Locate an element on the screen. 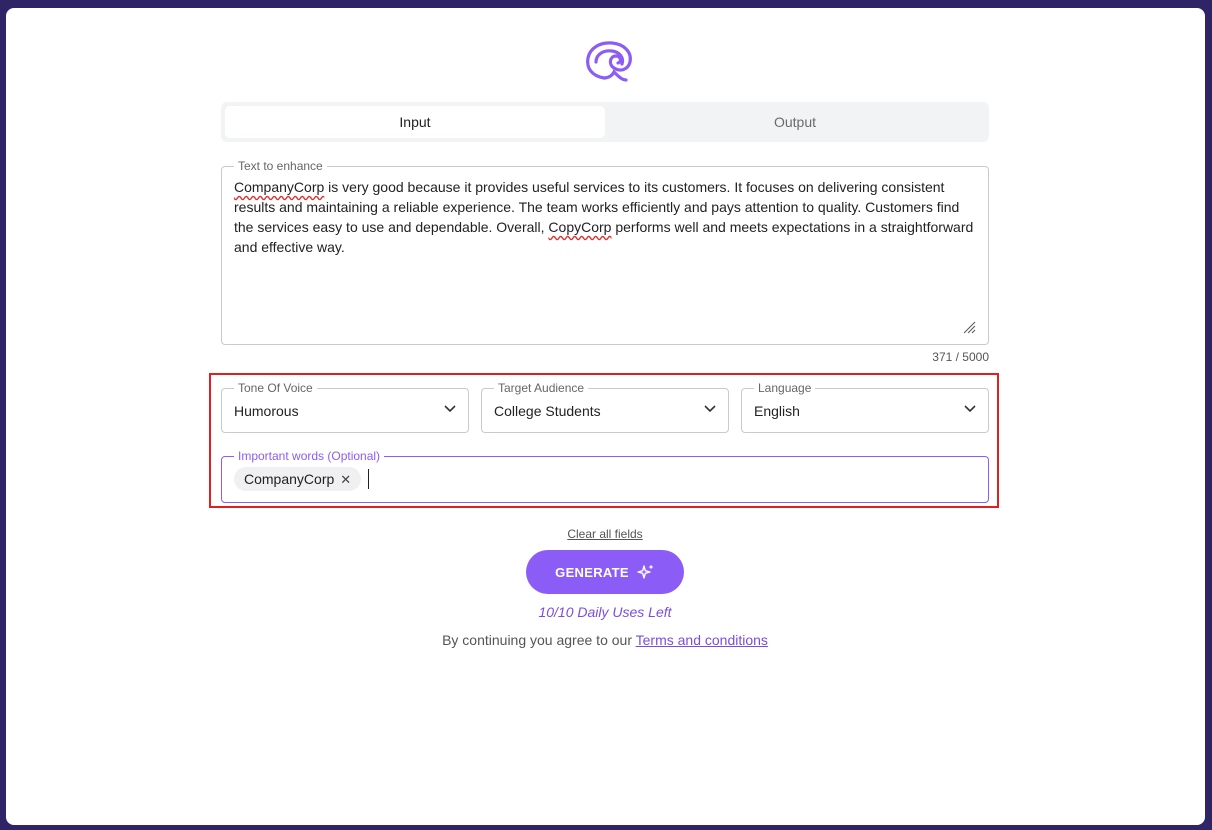 This screenshot has height=830, width=1212. generate-button-label: GENERATE is located at coordinates (592, 572).